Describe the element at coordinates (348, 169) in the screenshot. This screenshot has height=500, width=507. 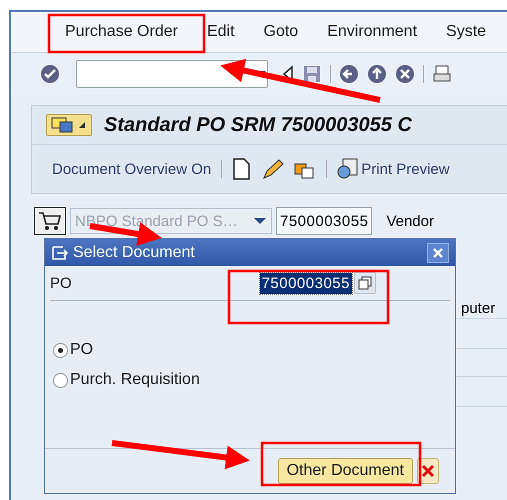
I see `preview-icon` at that location.